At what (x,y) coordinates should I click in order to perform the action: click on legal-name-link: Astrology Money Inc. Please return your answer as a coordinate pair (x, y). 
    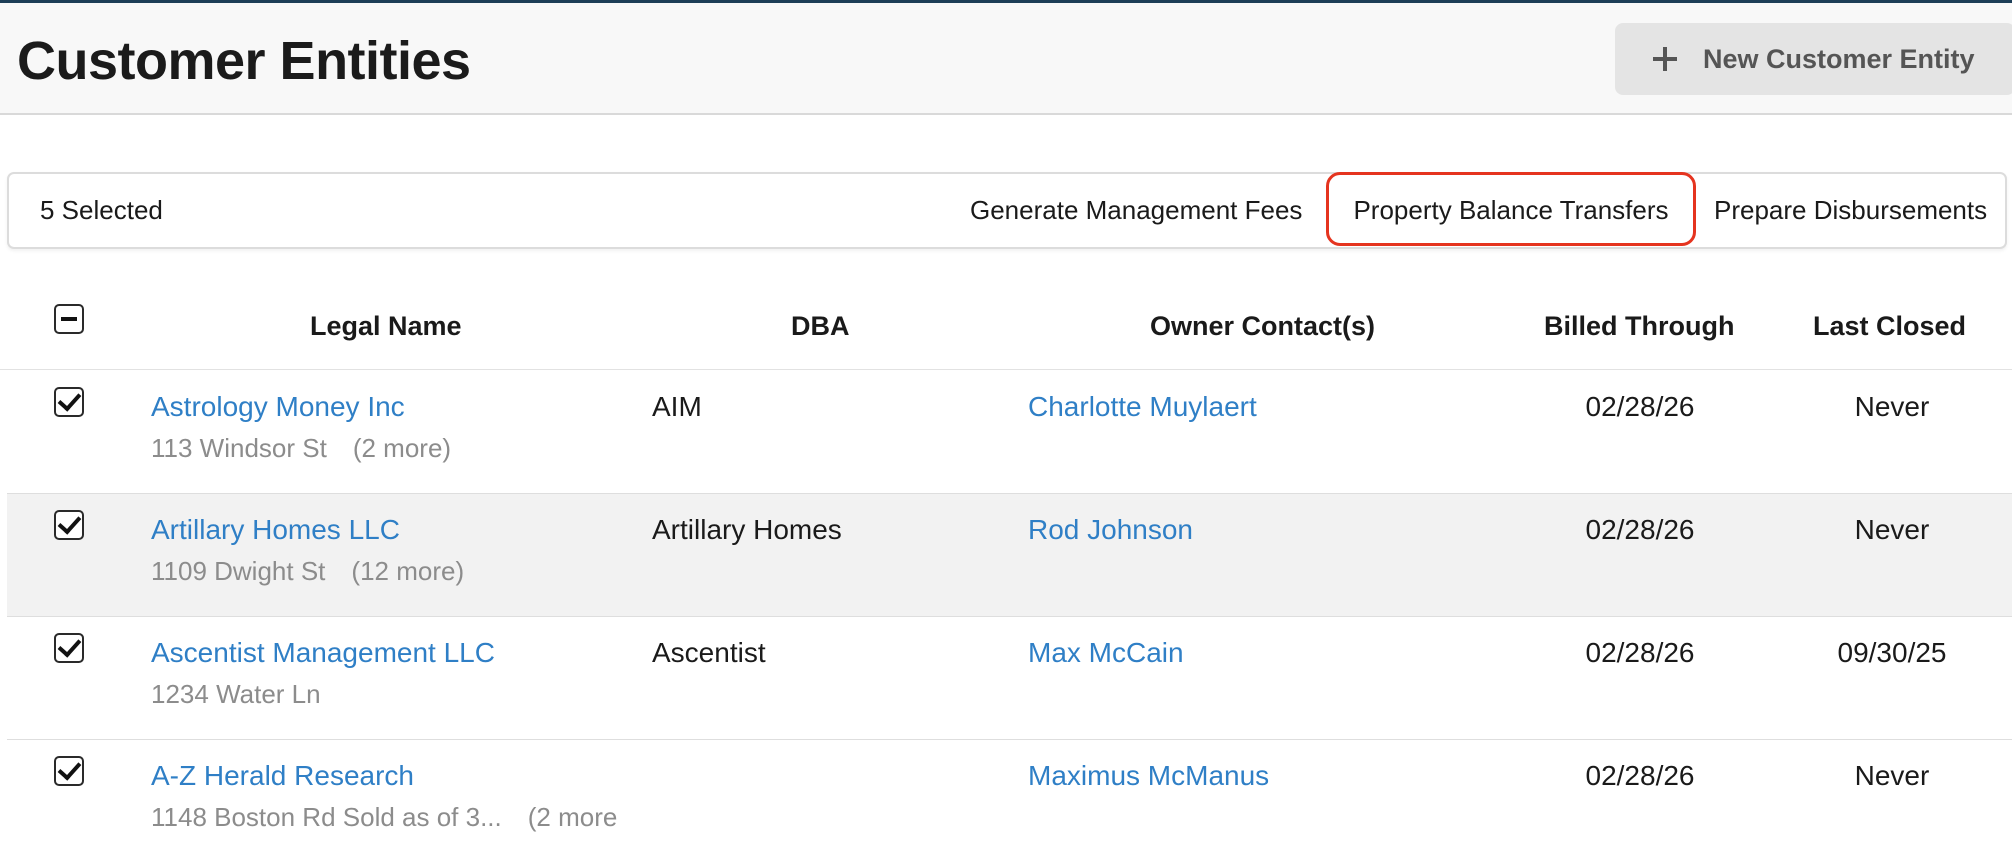
    Looking at the image, I should click on (278, 407).